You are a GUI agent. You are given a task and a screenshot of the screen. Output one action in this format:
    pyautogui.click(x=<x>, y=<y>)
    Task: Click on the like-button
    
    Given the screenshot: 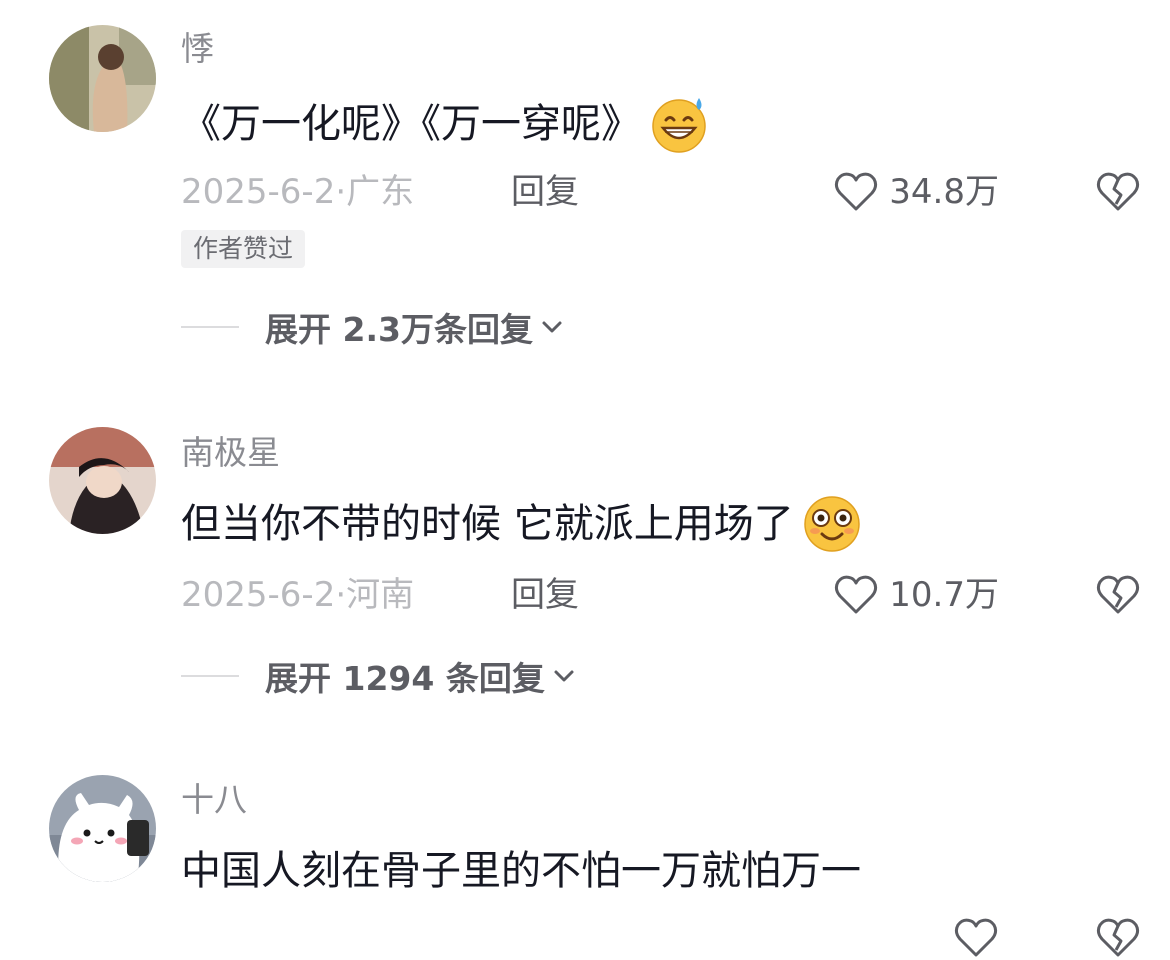 What is the action you would take?
    pyautogui.click(x=976, y=938)
    